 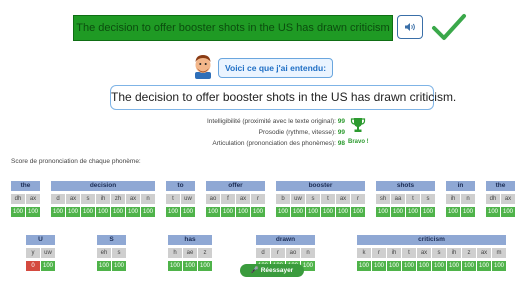 What do you see at coordinates (275, 68) in the screenshot?
I see `heard-button: Voici ce que j'ai entendu:` at bounding box center [275, 68].